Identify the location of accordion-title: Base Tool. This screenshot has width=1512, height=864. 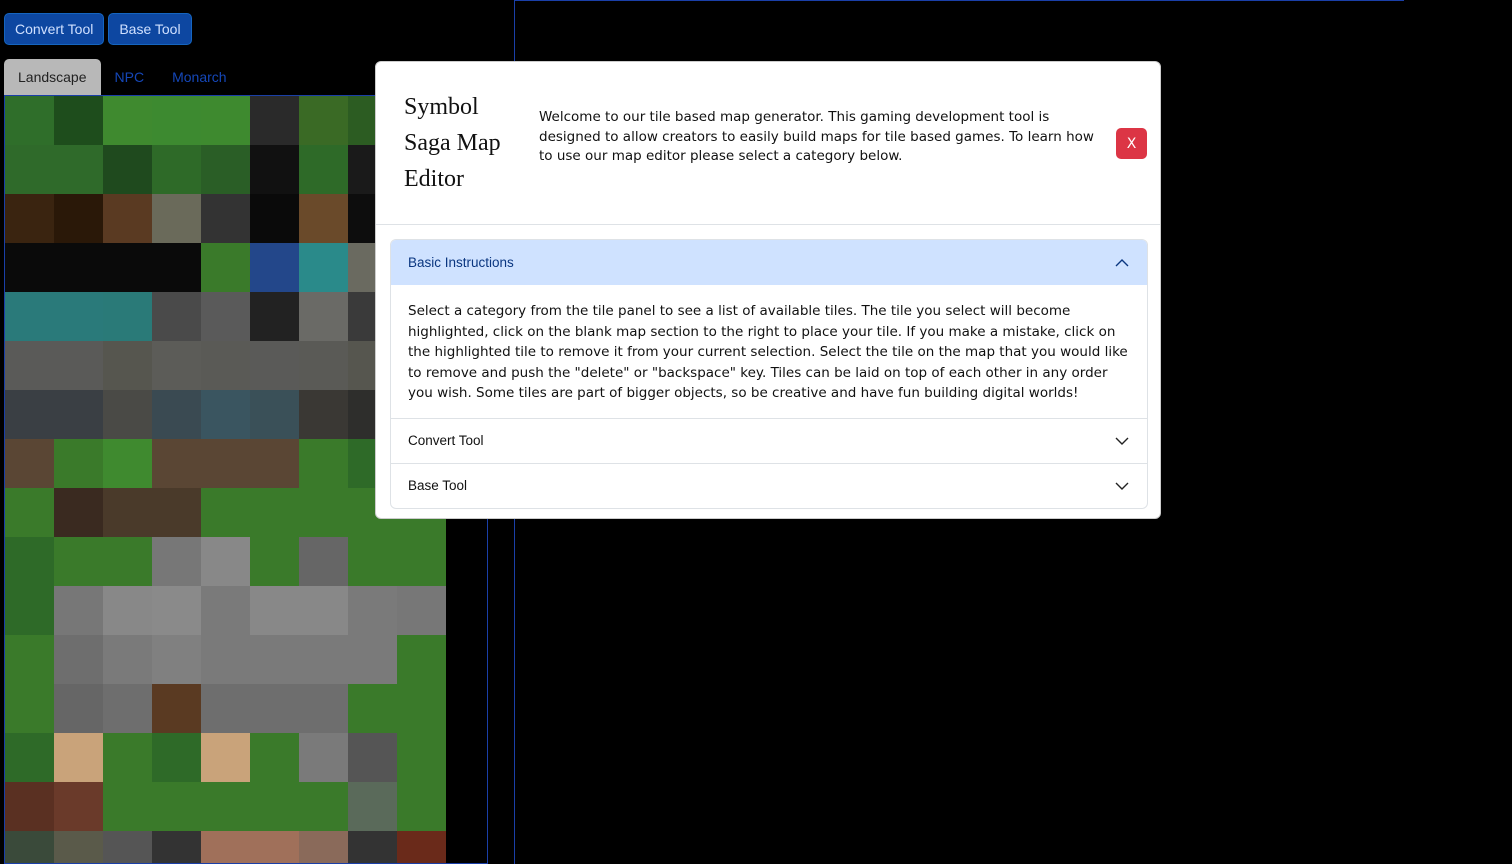
(438, 485).